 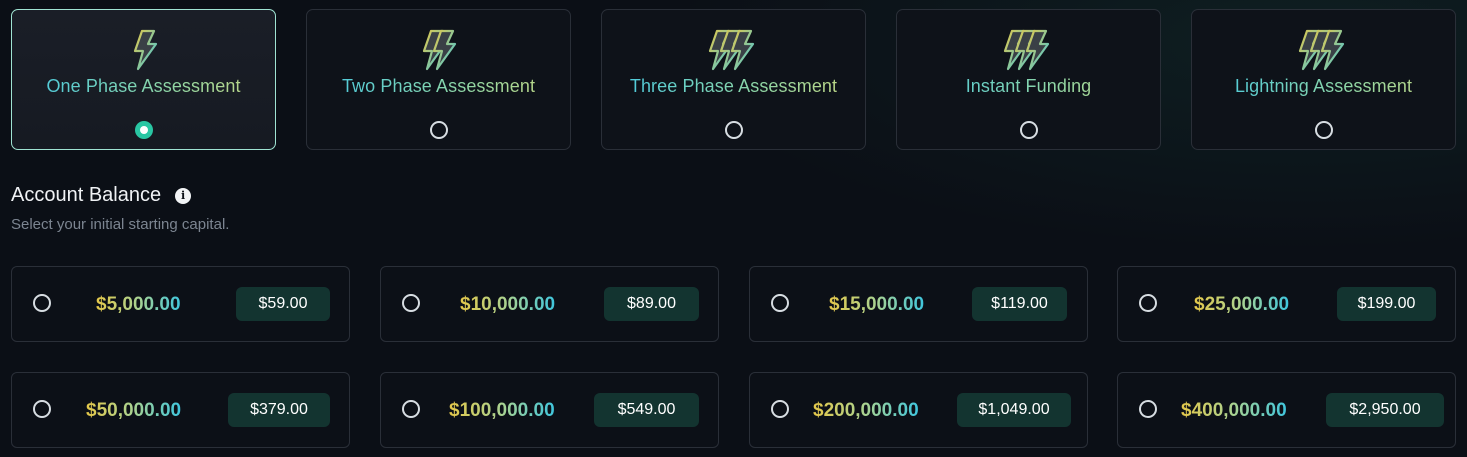 I want to click on plan-label: Lightning Assessment, so click(x=1323, y=86).